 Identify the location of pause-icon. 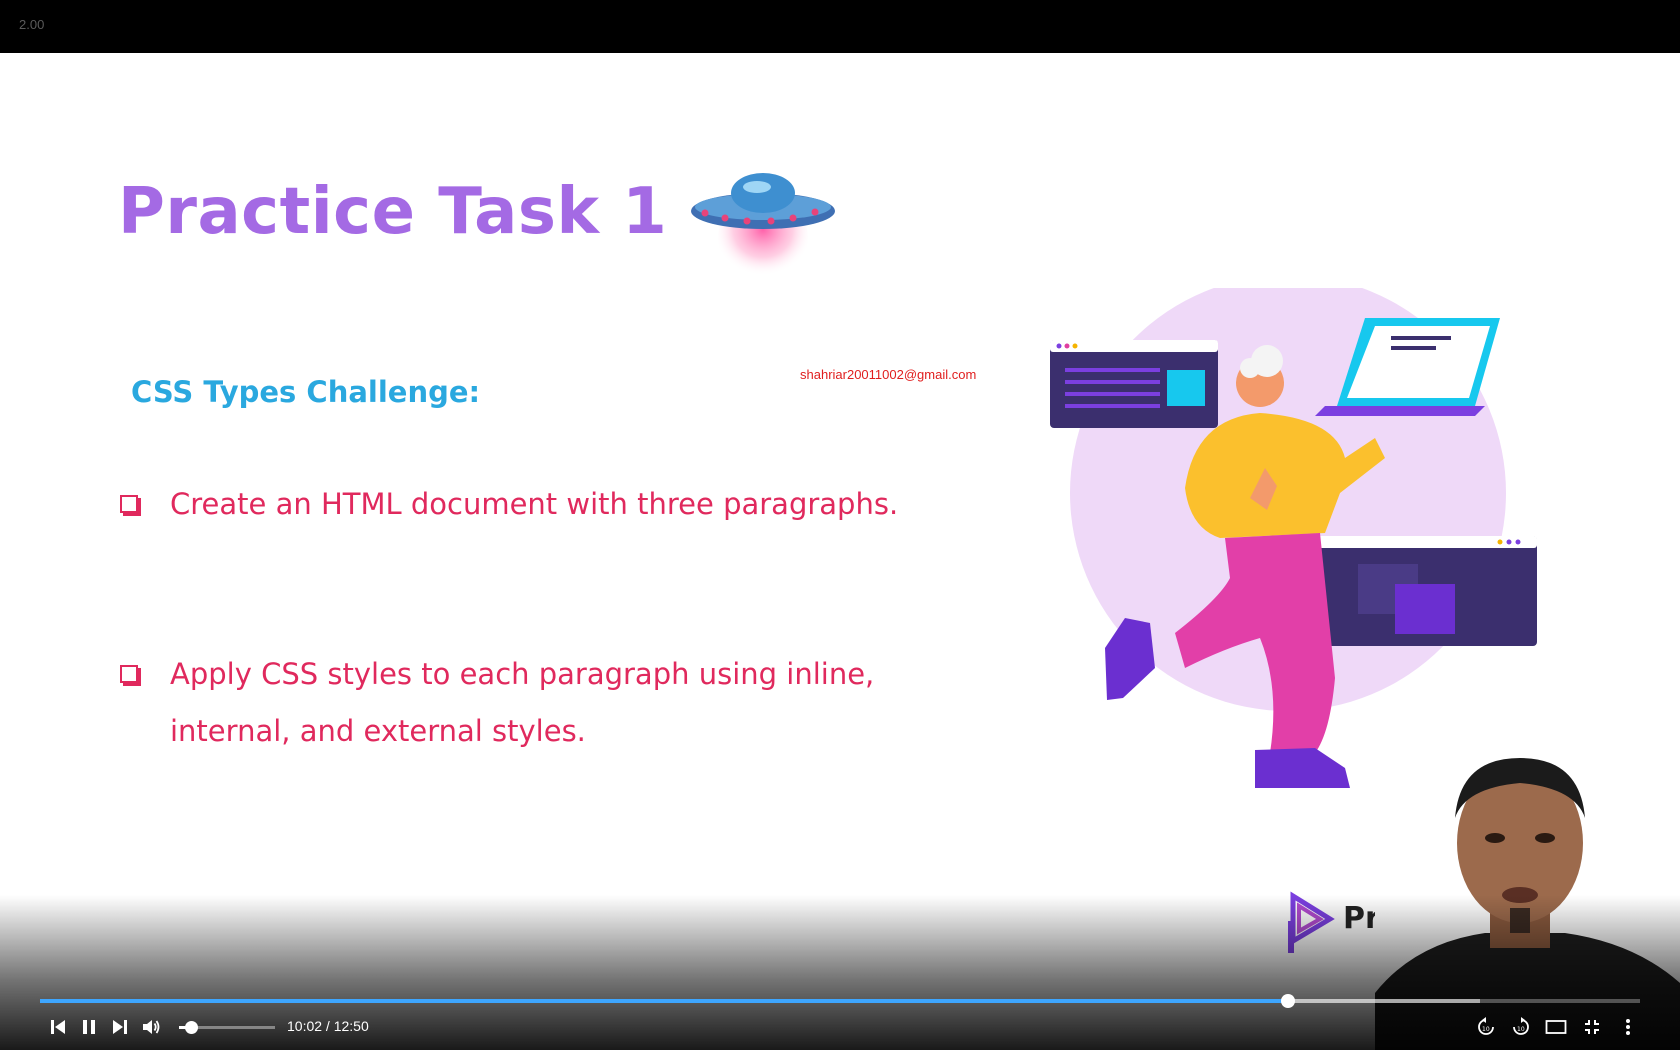
(89, 1027).